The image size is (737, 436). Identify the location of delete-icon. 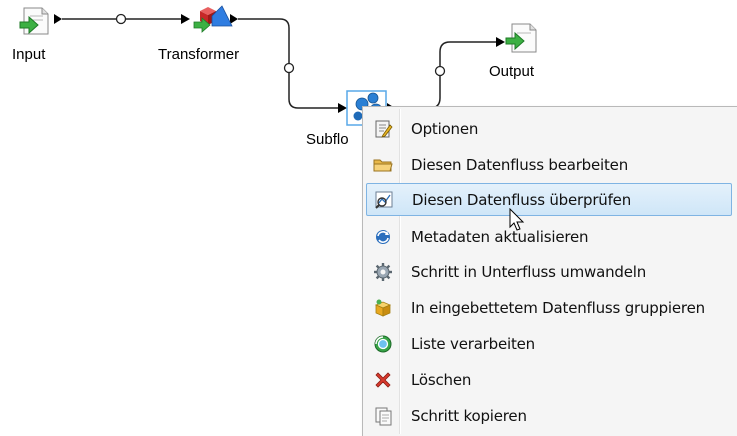
(383, 380).